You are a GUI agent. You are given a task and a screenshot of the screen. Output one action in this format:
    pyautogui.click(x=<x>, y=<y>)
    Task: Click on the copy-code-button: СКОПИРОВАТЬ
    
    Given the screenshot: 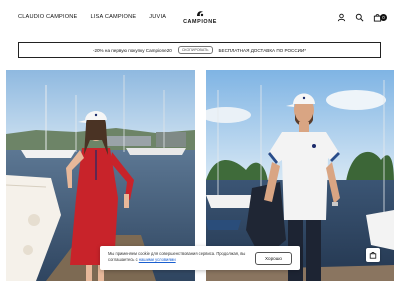 What is the action you would take?
    pyautogui.click(x=195, y=50)
    